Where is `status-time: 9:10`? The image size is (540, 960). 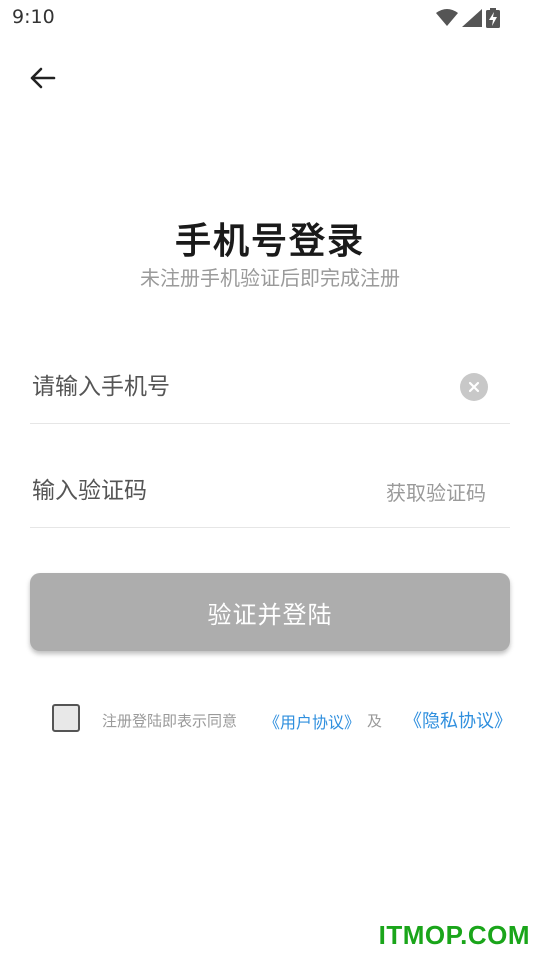
status-time: 9:10 is located at coordinates (33, 17).